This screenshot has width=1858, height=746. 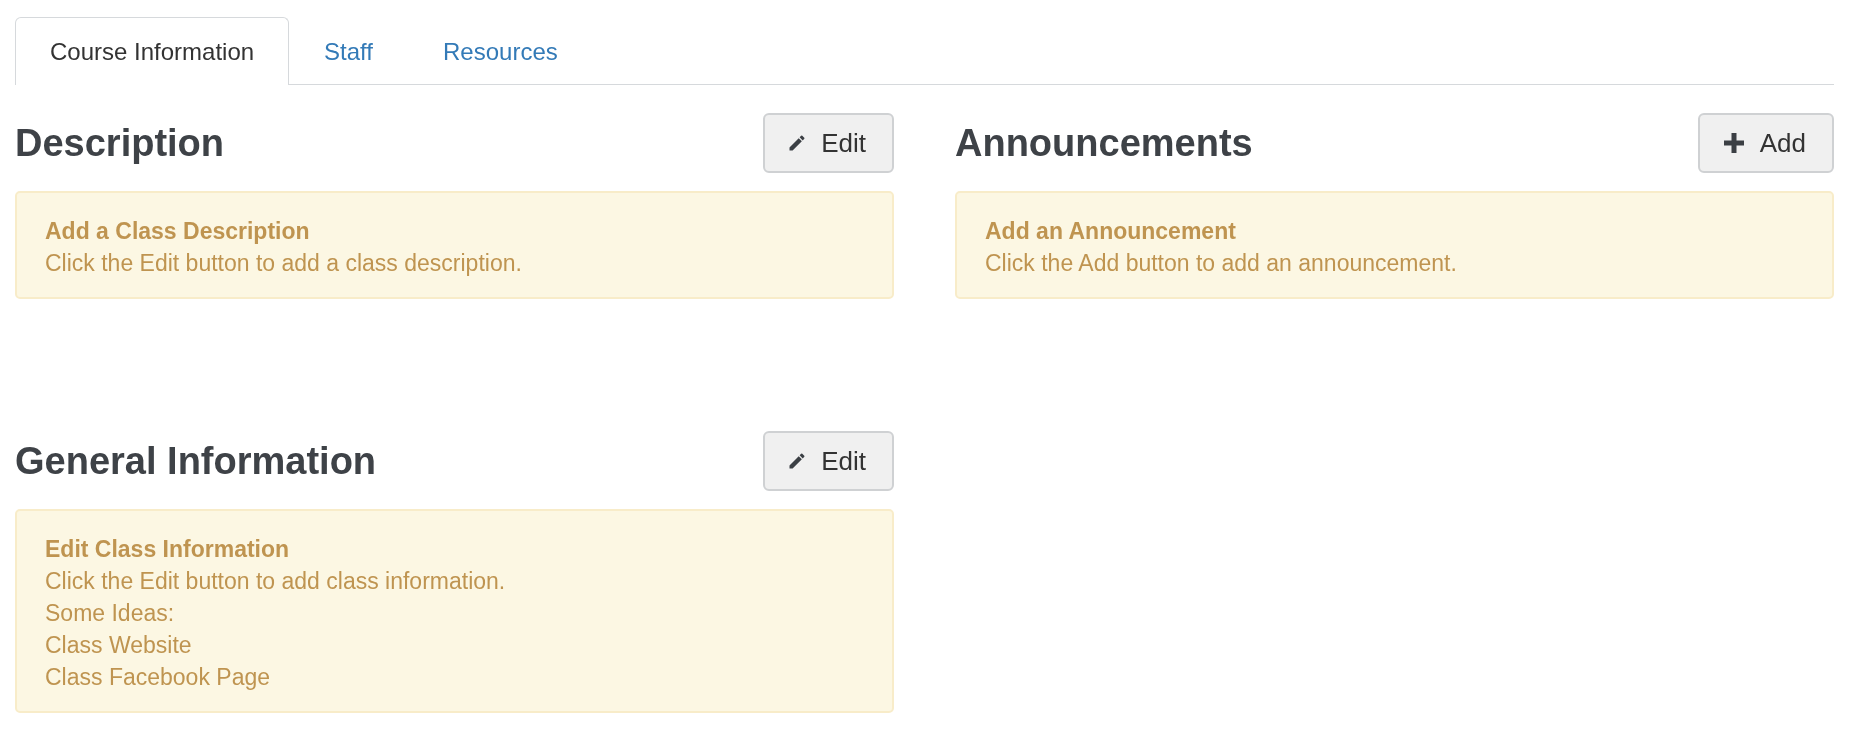 What do you see at coordinates (284, 263) in the screenshot?
I see `notice-text: Click the Edit button to add a class description.` at bounding box center [284, 263].